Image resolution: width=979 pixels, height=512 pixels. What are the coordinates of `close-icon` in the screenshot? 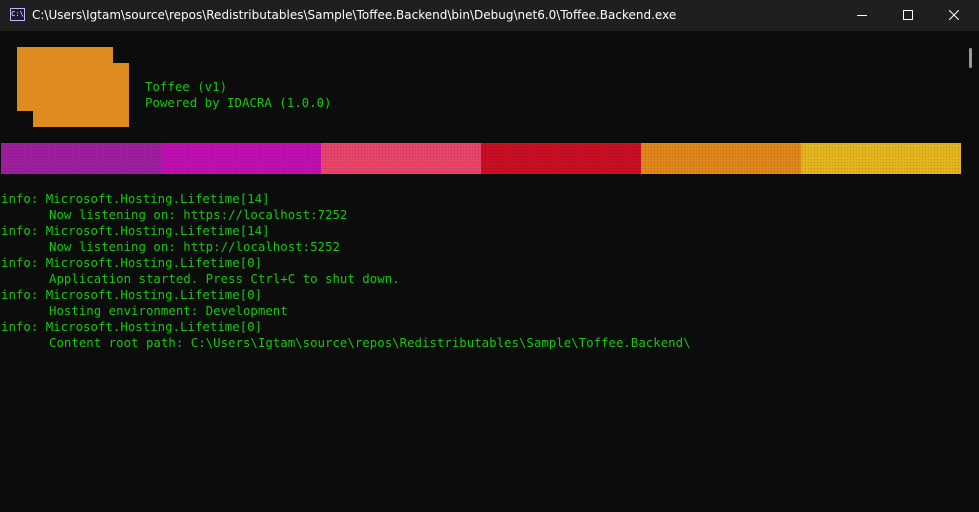 It's located at (954, 15).